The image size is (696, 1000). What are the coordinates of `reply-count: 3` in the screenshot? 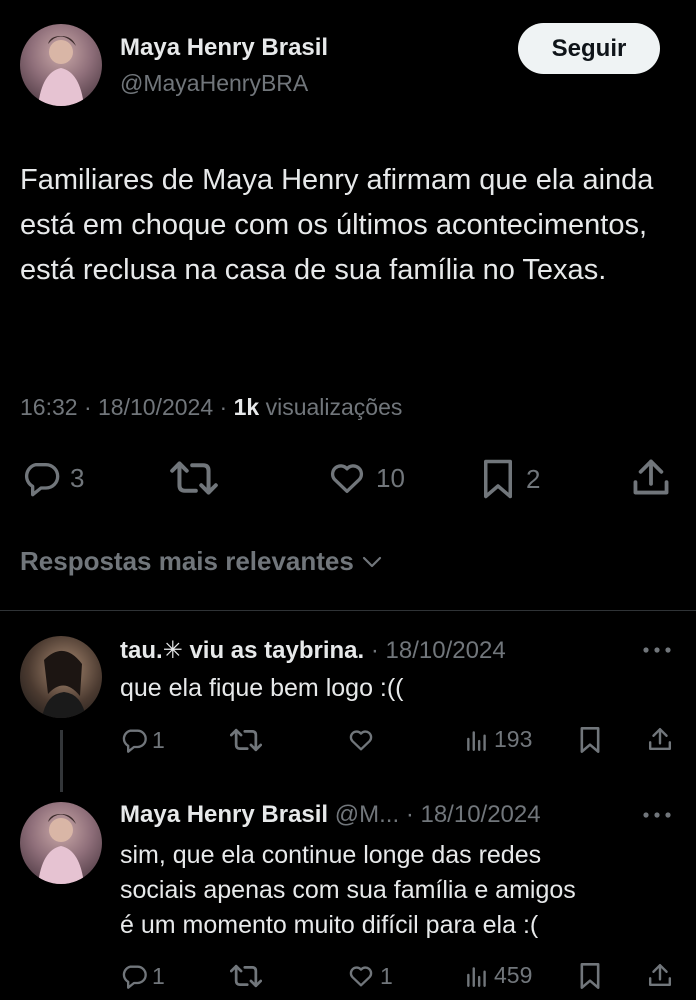 It's located at (77, 477).